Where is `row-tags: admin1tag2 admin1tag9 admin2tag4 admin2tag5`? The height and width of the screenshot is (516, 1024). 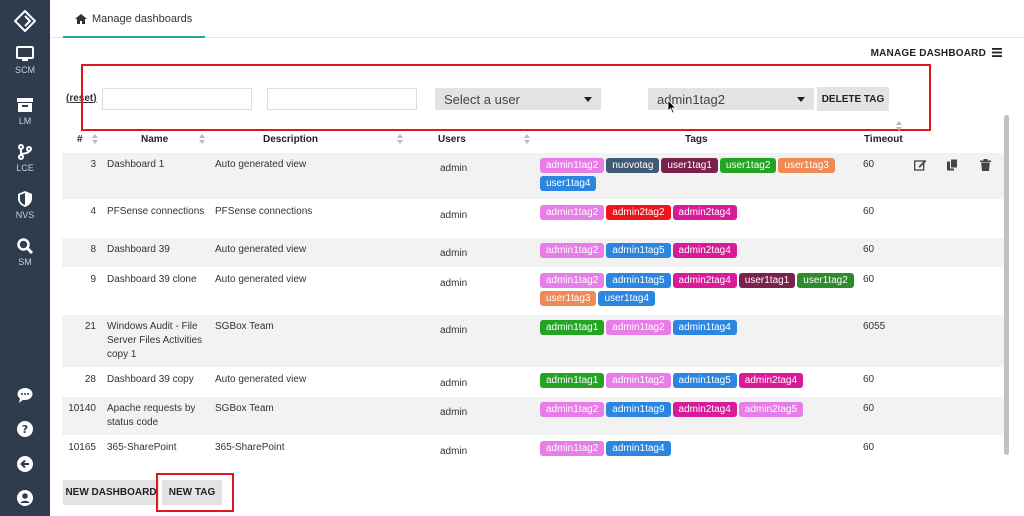 row-tags: admin1tag2 admin1tag9 admin2tag4 admin2tag5 is located at coordinates (700, 411).